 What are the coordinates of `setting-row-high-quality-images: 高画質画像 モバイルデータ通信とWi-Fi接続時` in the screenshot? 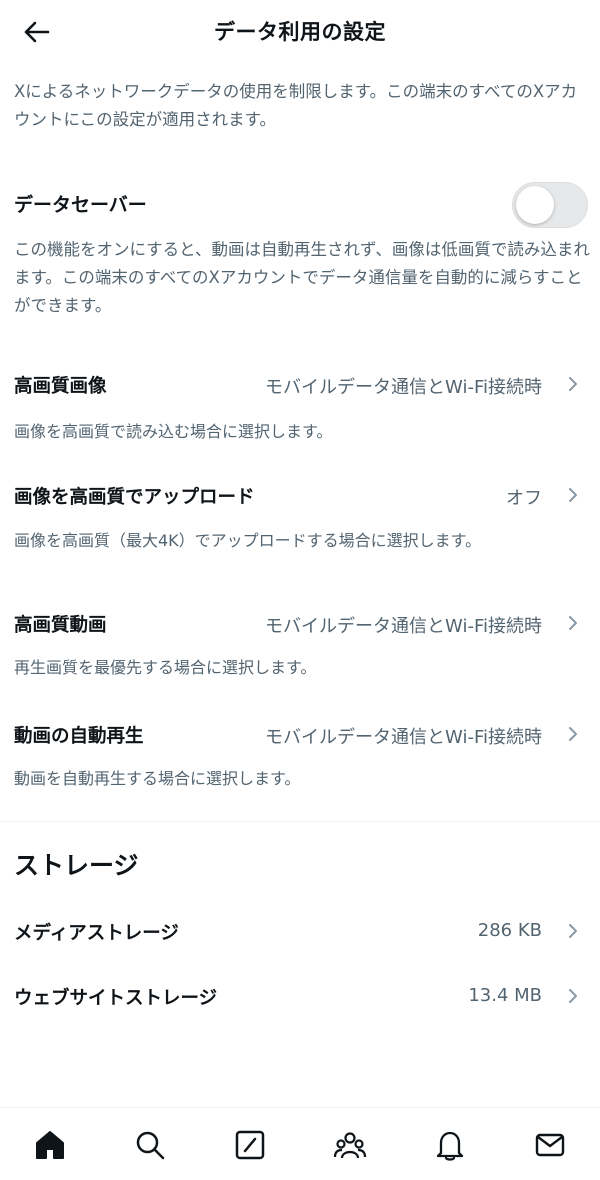 It's located at (300, 384).